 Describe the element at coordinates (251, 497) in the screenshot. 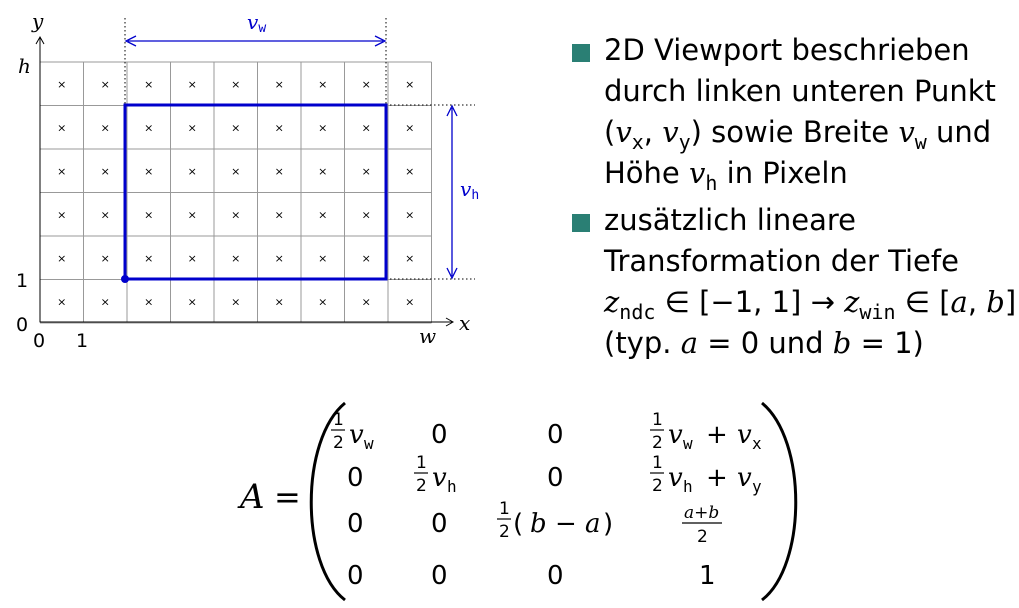

I see `matrix-lhs: A` at that location.